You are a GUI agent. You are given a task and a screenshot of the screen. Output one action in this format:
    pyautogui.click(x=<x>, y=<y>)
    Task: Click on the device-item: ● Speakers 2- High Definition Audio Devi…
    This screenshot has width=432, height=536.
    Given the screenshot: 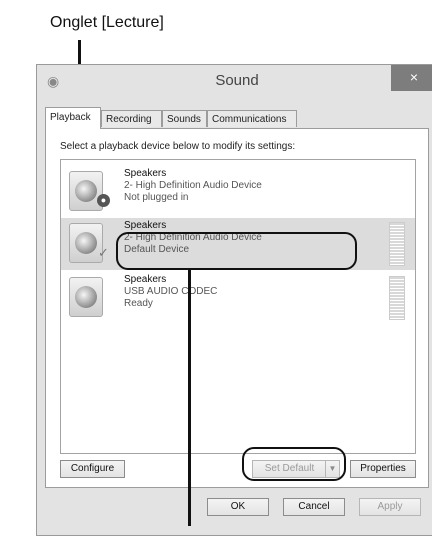 What is the action you would take?
    pyautogui.click(x=238, y=192)
    